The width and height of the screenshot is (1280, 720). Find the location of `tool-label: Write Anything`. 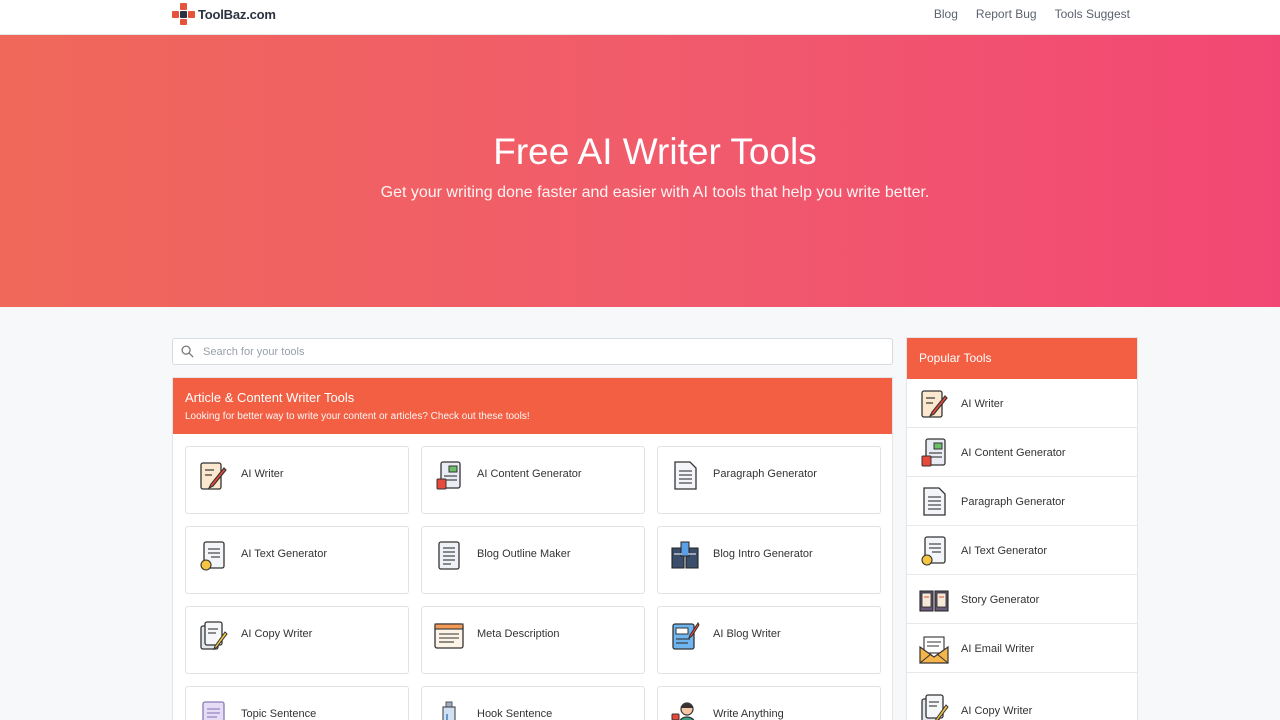

tool-label: Write Anything is located at coordinates (748, 714).